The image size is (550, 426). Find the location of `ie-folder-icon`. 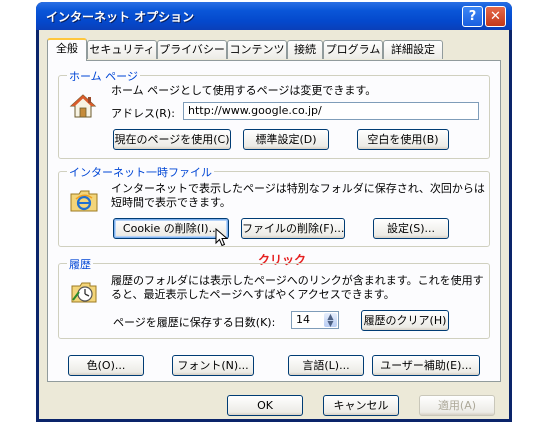

ie-folder-icon is located at coordinates (84, 201).